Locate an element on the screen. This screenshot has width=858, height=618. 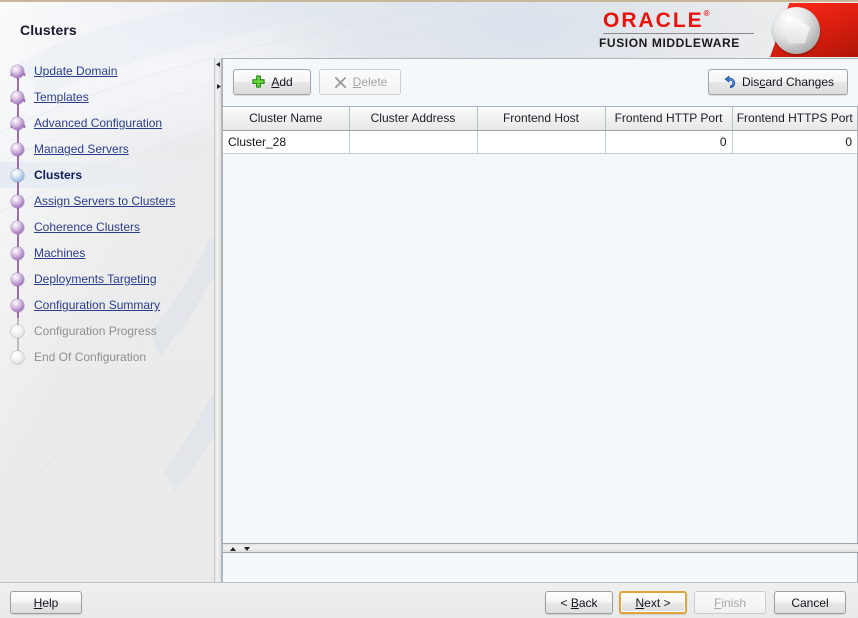
oracle-brand-logo: ORACLE® FUSION MIDDLEWARE is located at coordinates (710, 30).